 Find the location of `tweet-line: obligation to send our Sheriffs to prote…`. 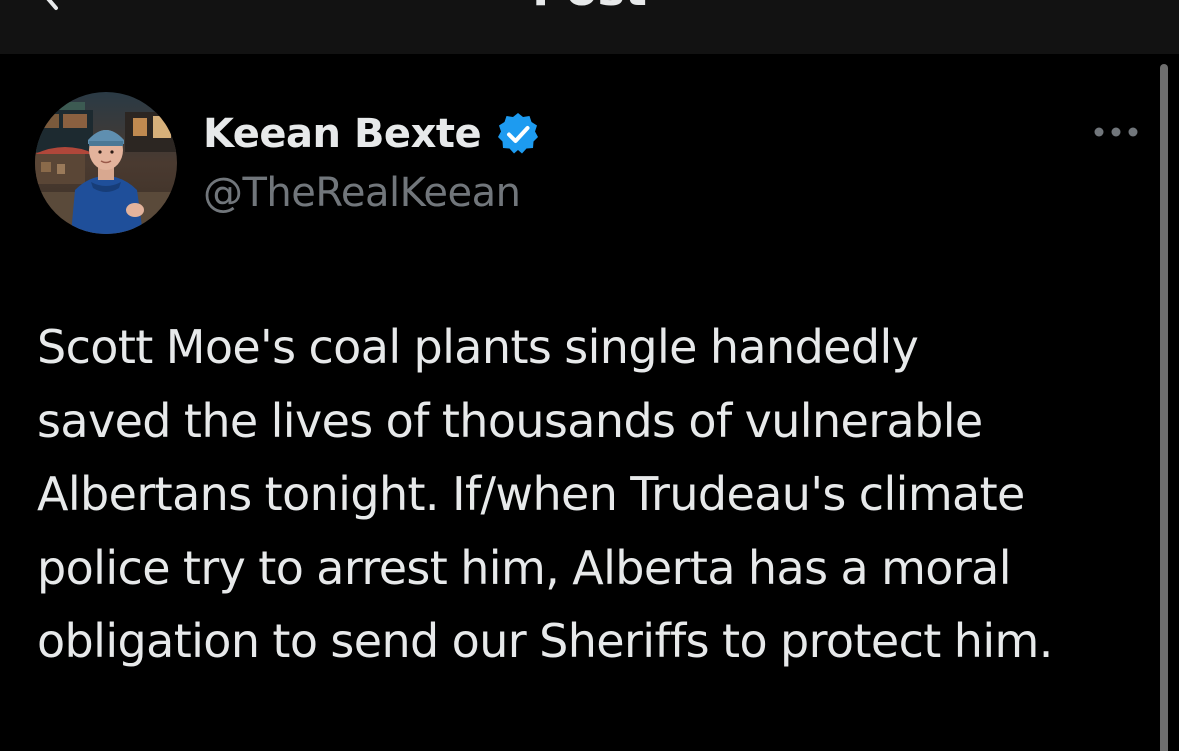

tweet-line: obligation to send our Sheriffs to prote… is located at coordinates (545, 641).